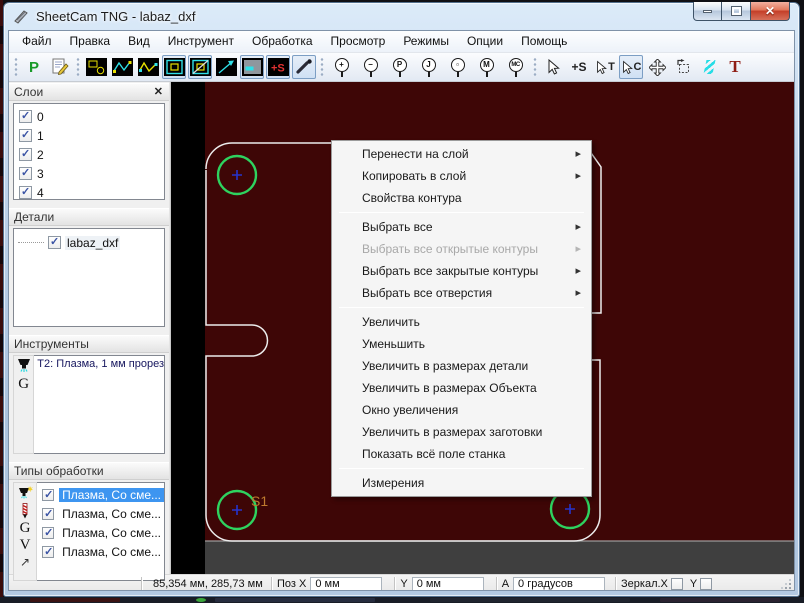 This screenshot has height=603, width=804. What do you see at coordinates (341, 67) in the screenshot?
I see `zoom-in-button: +` at bounding box center [341, 67].